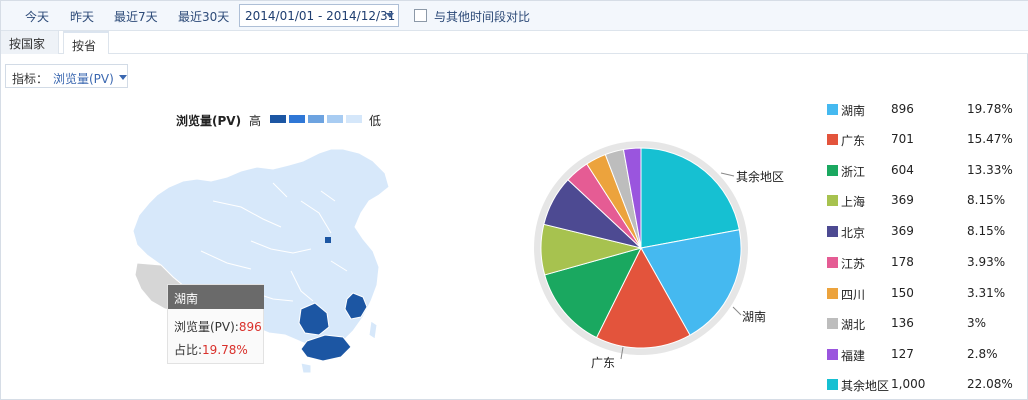 This screenshot has height=400, width=1028. Describe the element at coordinates (853, 264) in the screenshot. I see `legend-name: 江苏` at that location.